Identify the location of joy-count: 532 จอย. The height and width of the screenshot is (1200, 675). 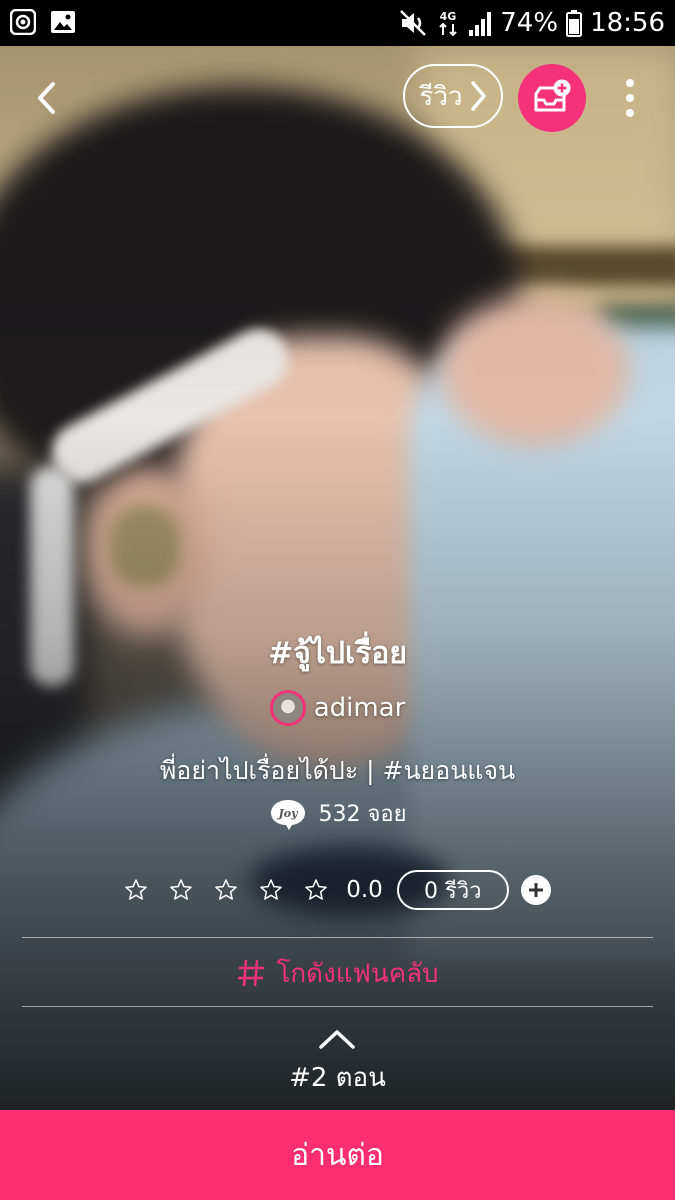
(362, 814).